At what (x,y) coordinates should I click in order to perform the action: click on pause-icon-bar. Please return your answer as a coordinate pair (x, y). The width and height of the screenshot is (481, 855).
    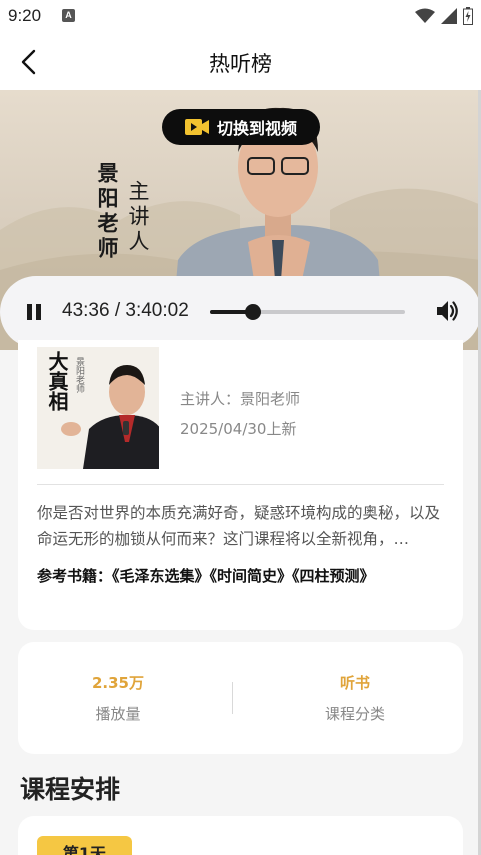
    Looking at the image, I should click on (38, 312).